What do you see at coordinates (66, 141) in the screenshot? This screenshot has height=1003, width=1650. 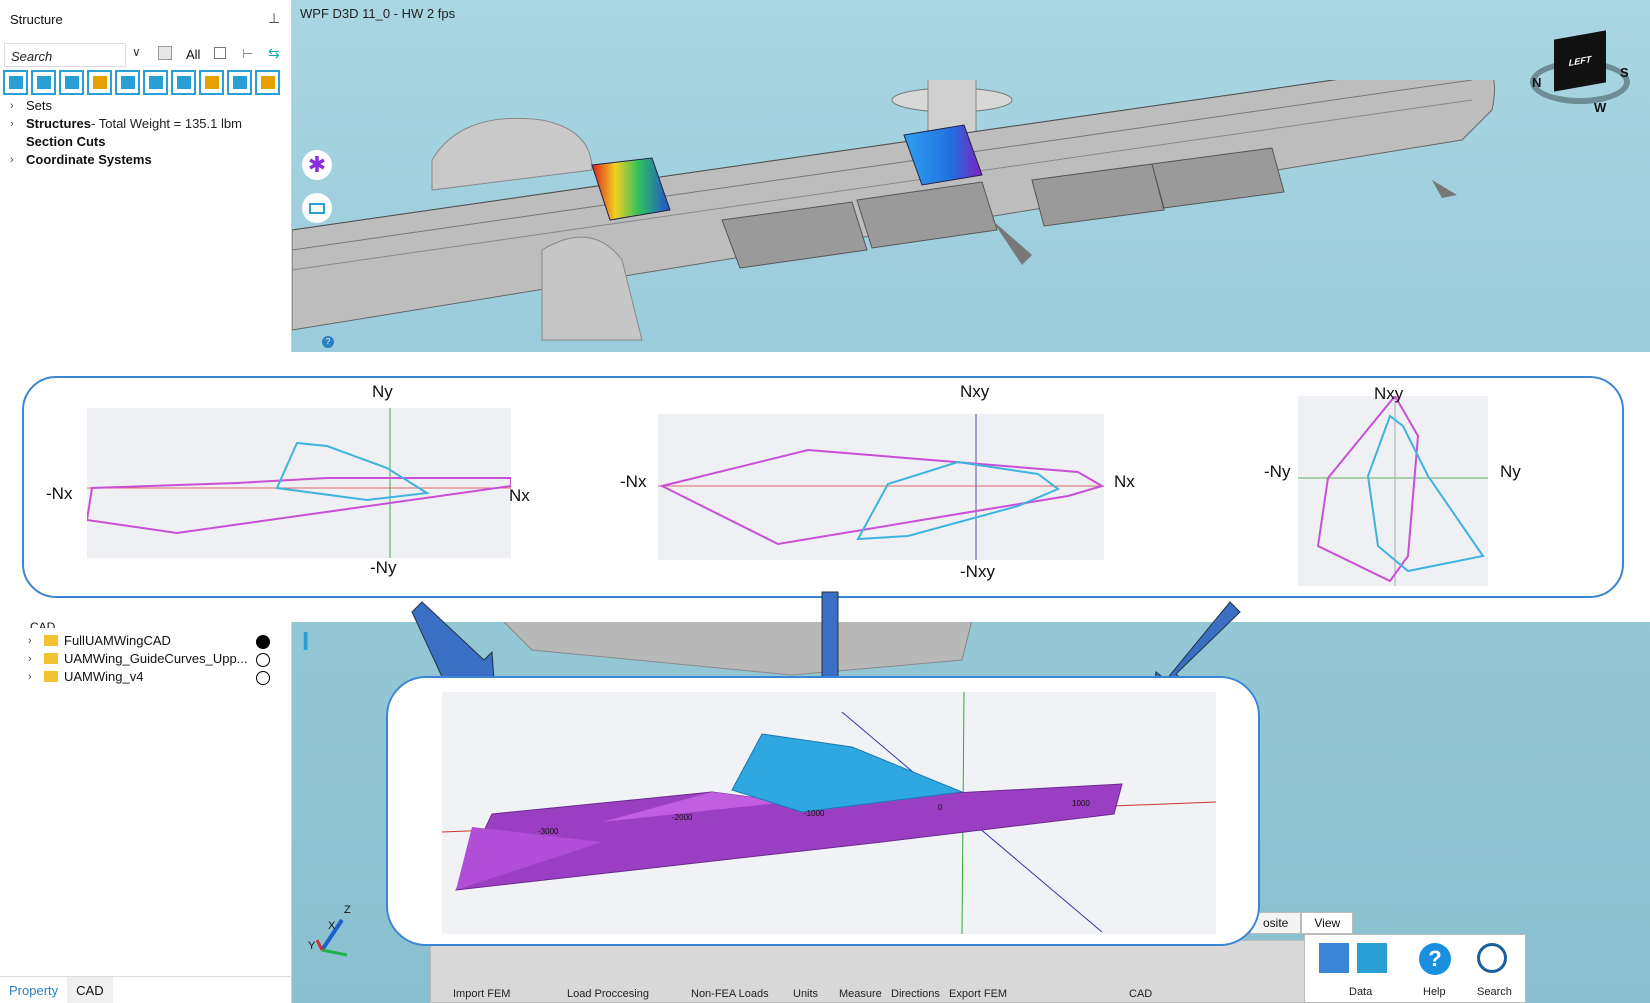 I see `tree-item-label: Section Cuts` at bounding box center [66, 141].